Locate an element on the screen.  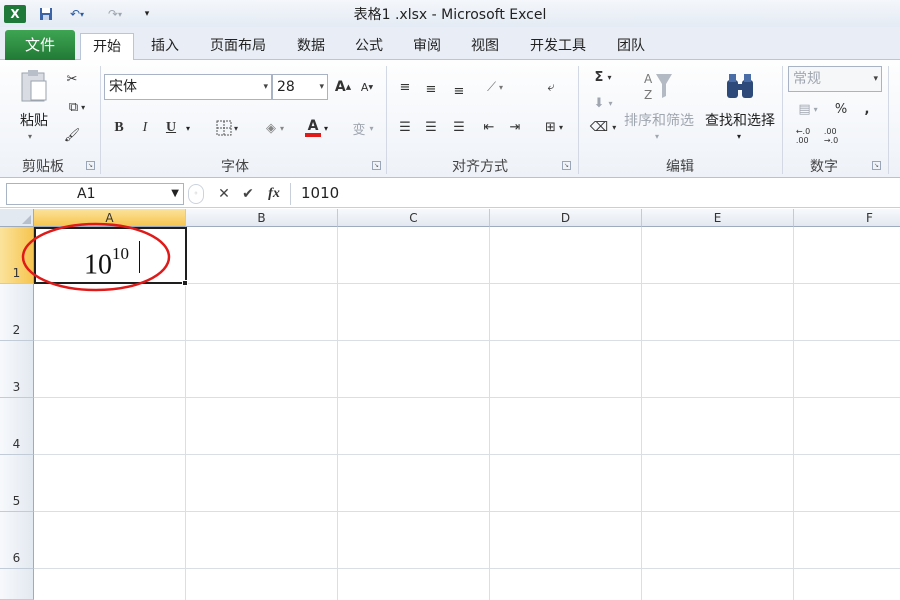
decrease-indent-icon: ⇤ is located at coordinates (489, 127).